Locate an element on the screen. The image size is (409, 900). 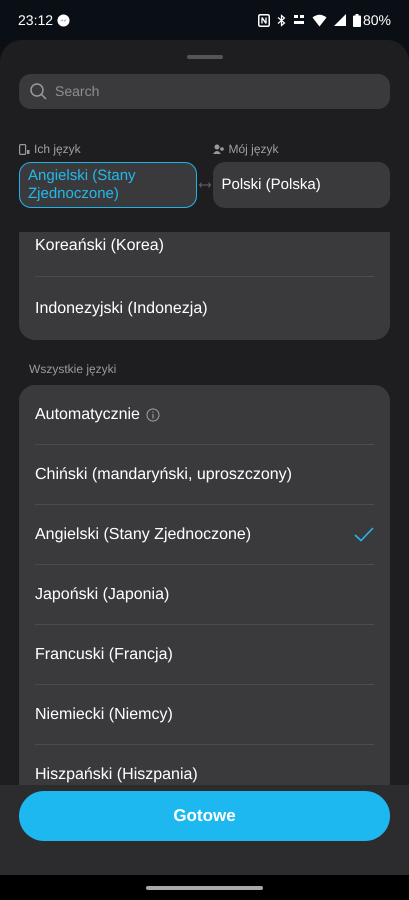
language-item: Hiszpański (Hiszpania) is located at coordinates (116, 774).